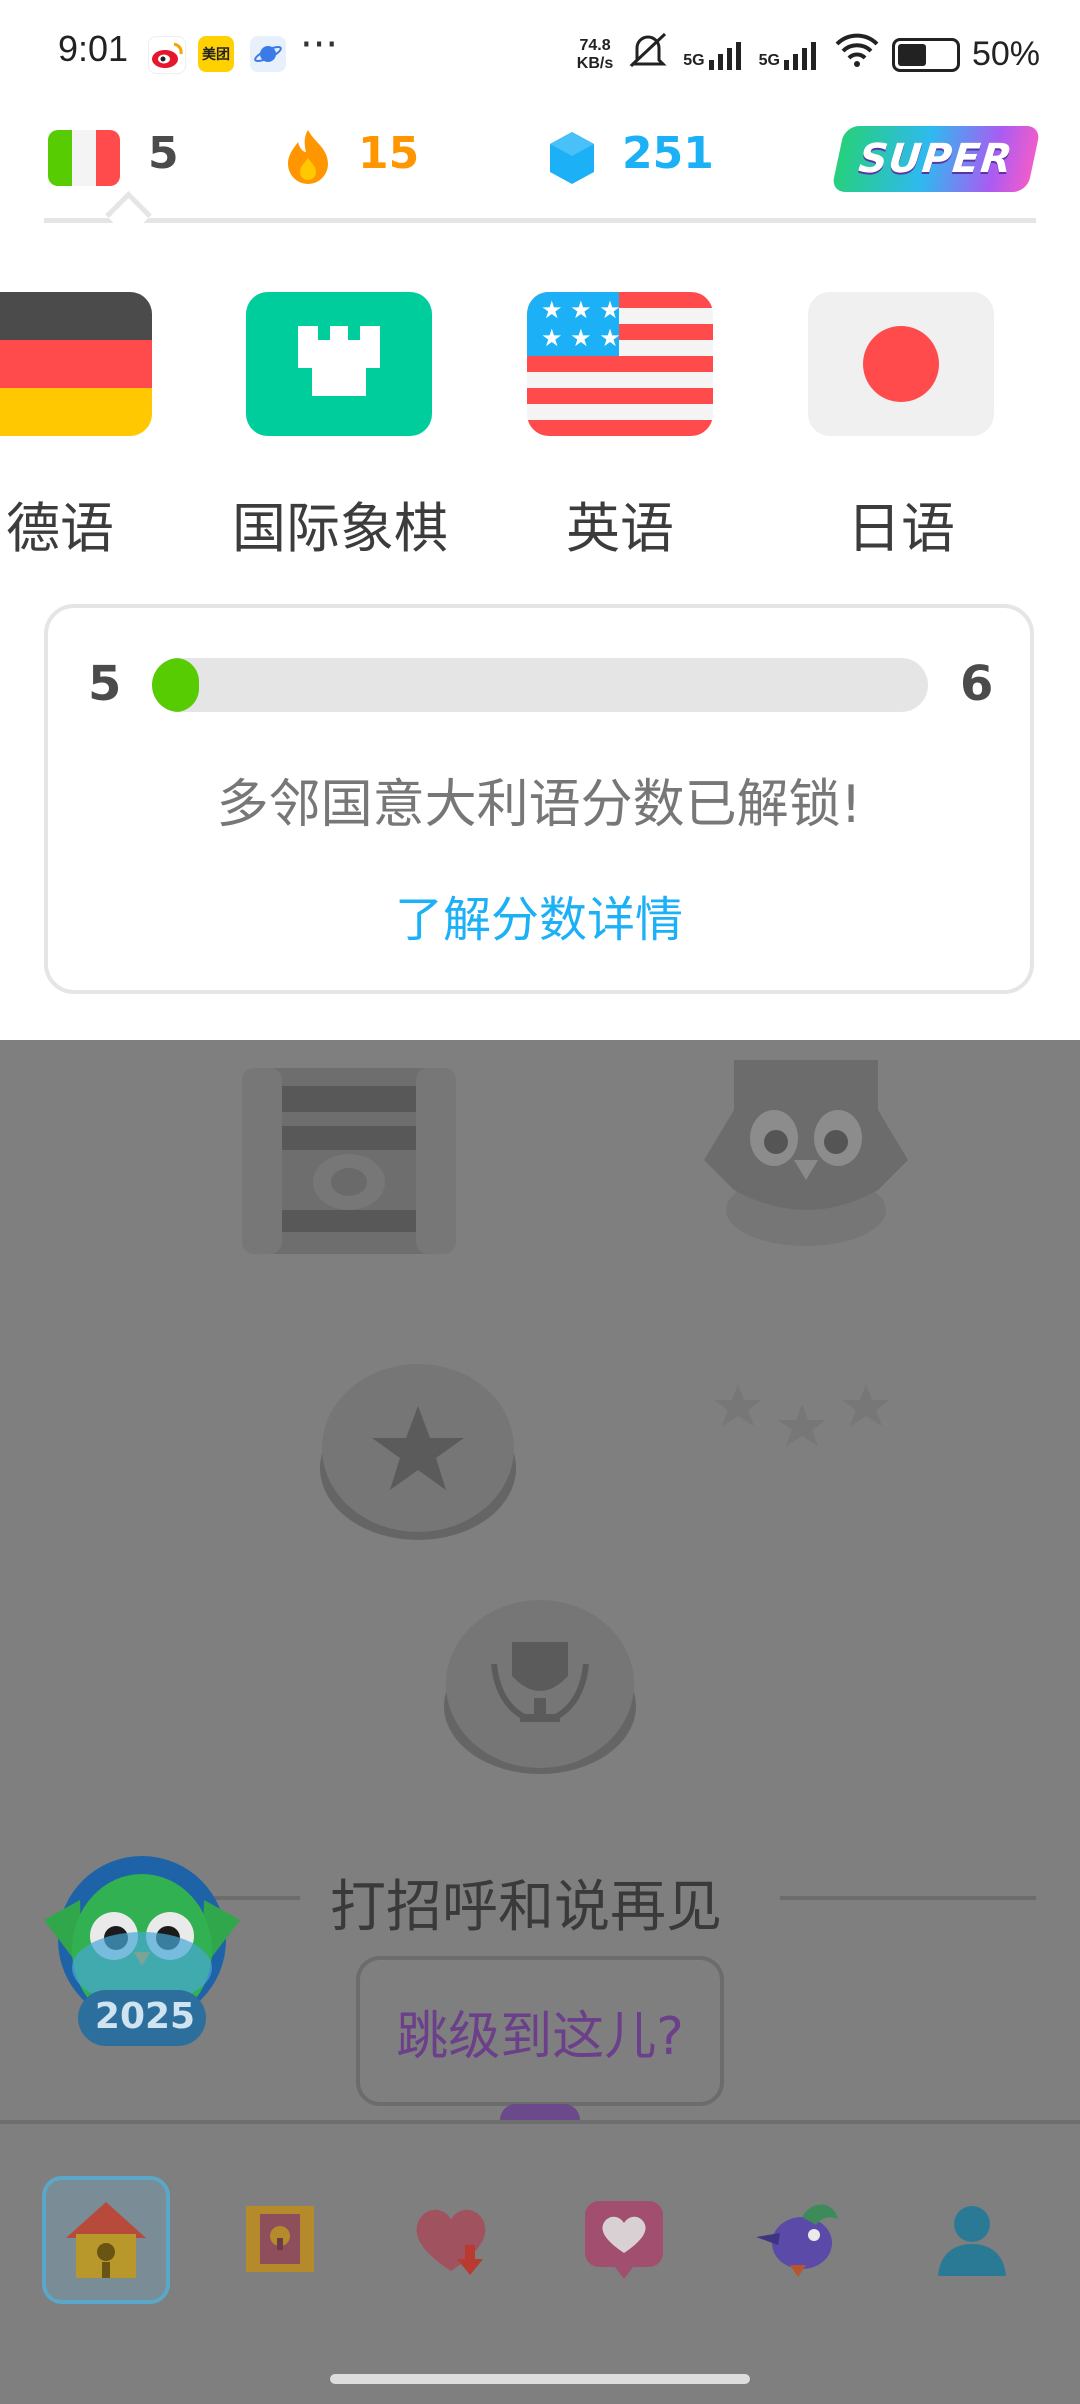 The height and width of the screenshot is (2404, 1080). What do you see at coordinates (418, 1453) in the screenshot?
I see `star-lesson-node` at bounding box center [418, 1453].